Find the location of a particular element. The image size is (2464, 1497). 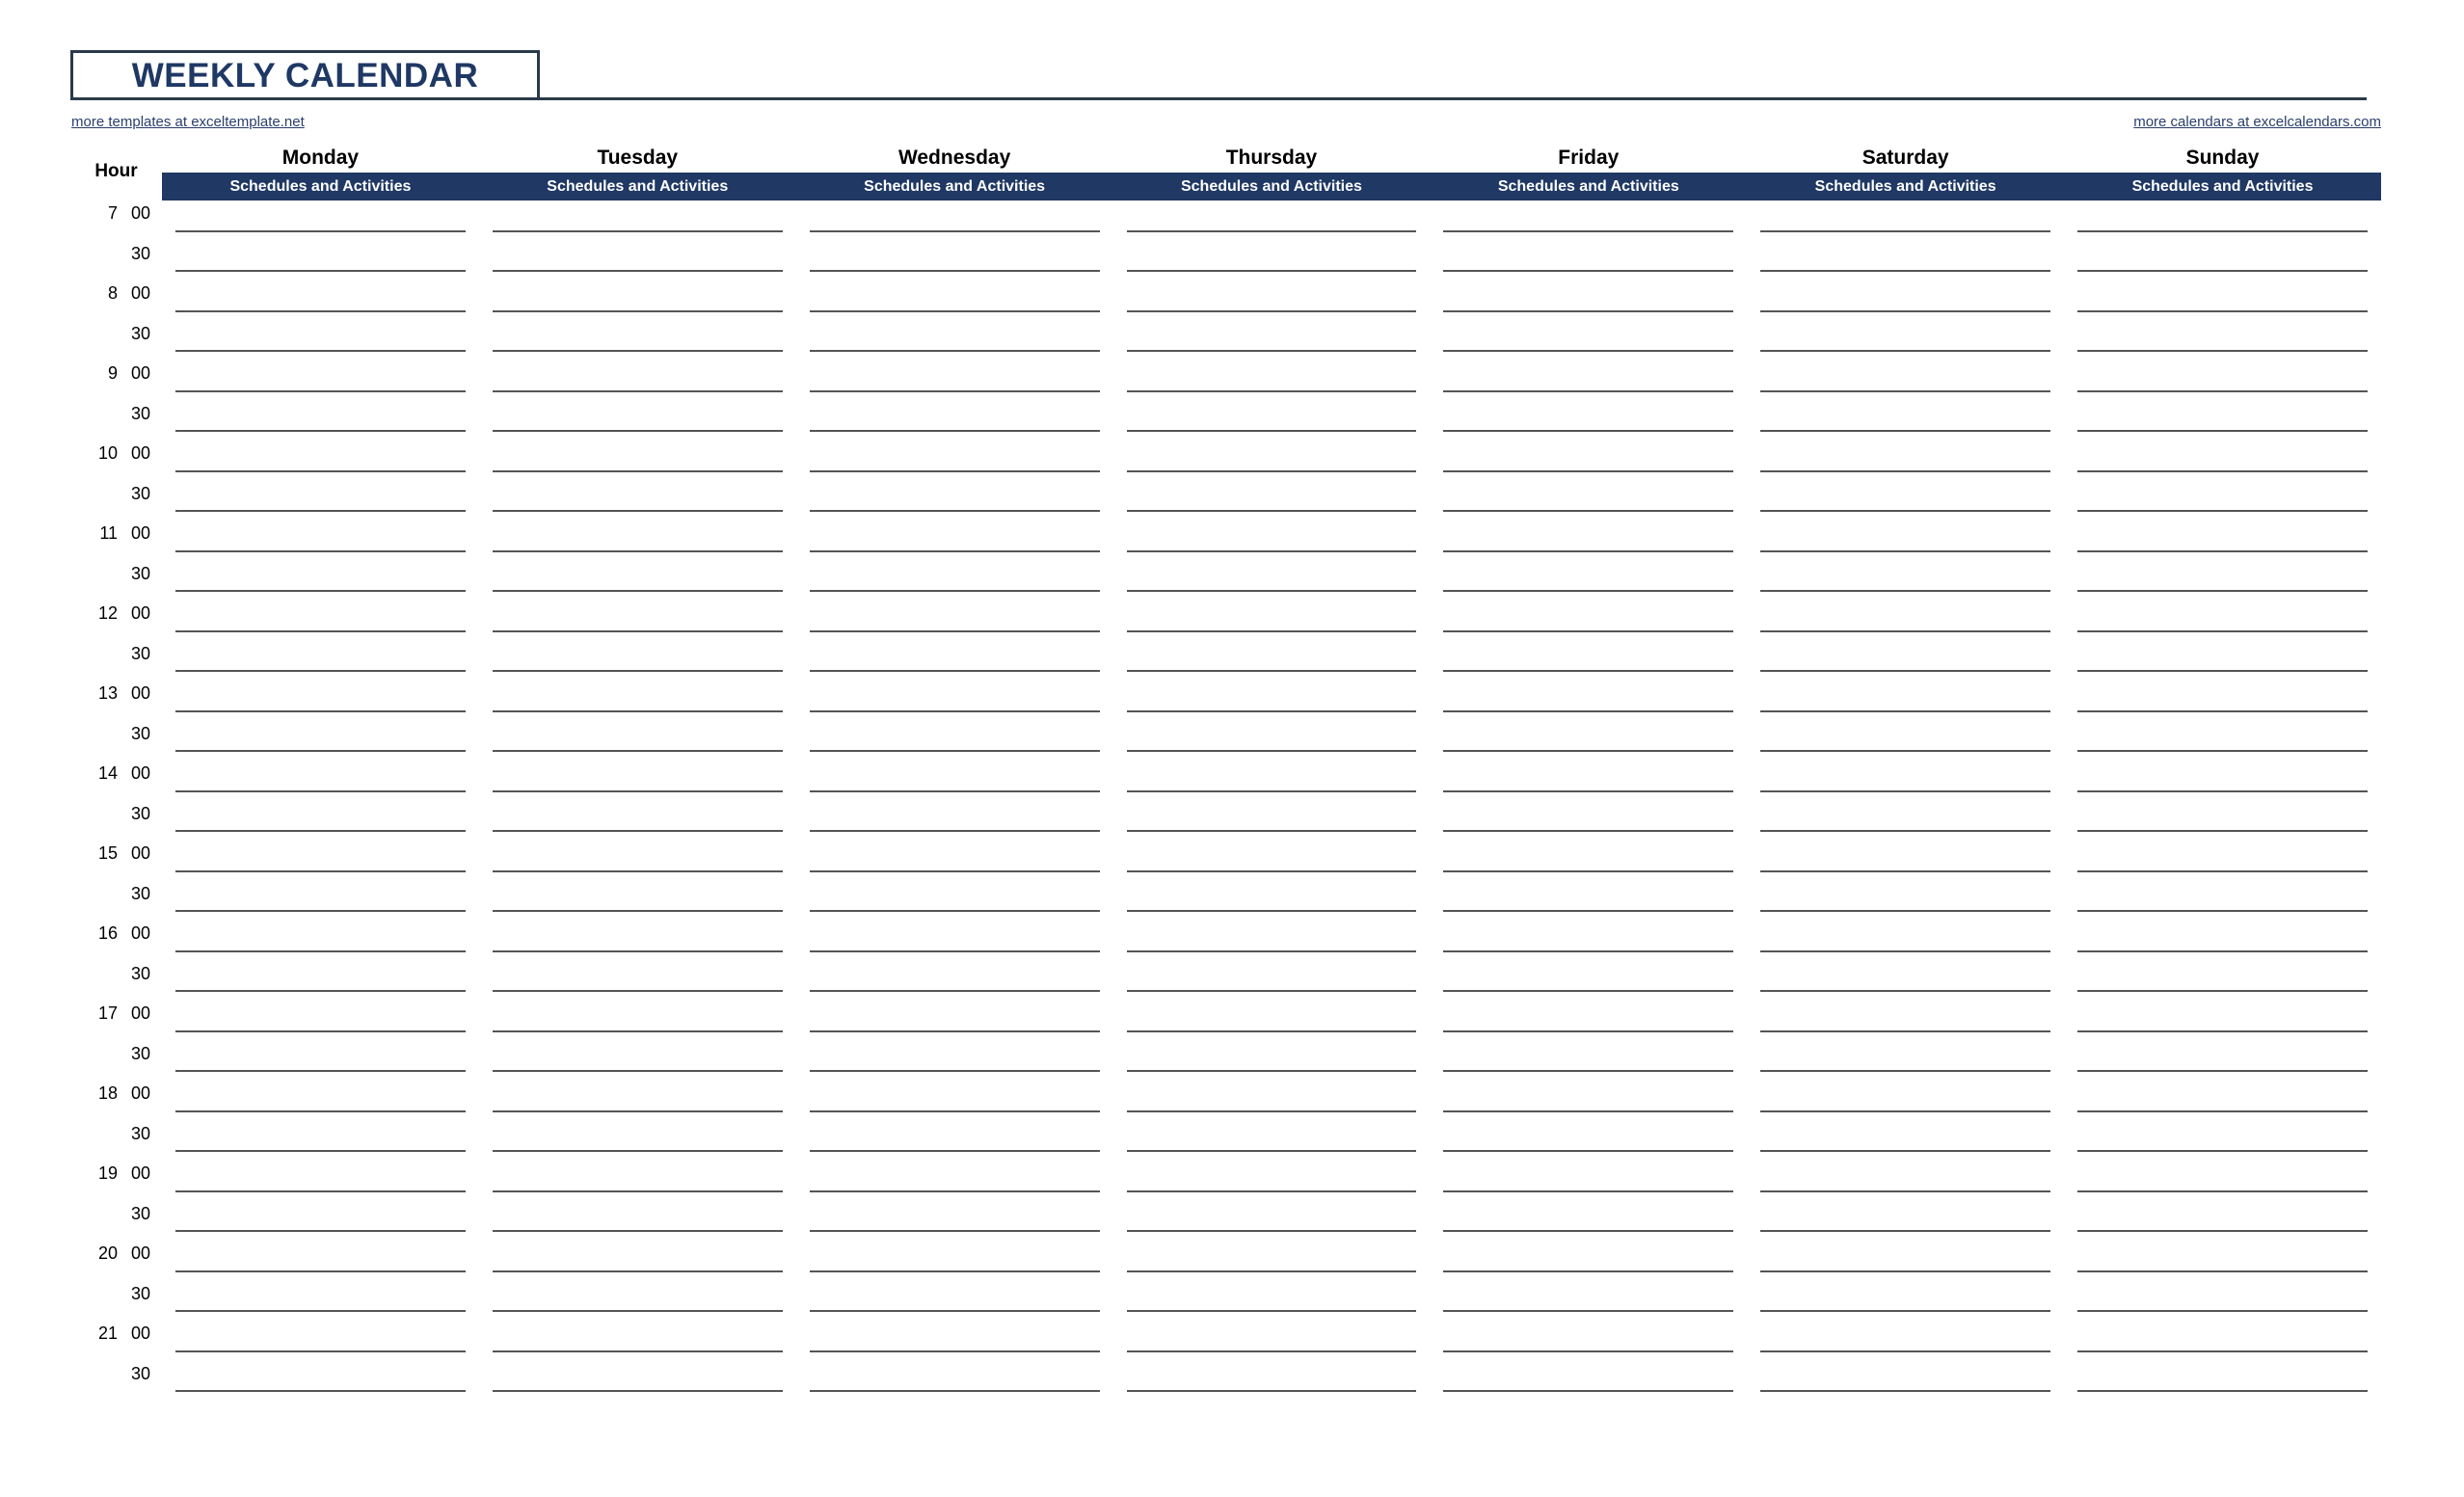

excelcalendars-link: more calendars at excelcalendars.com is located at coordinates (2257, 122).